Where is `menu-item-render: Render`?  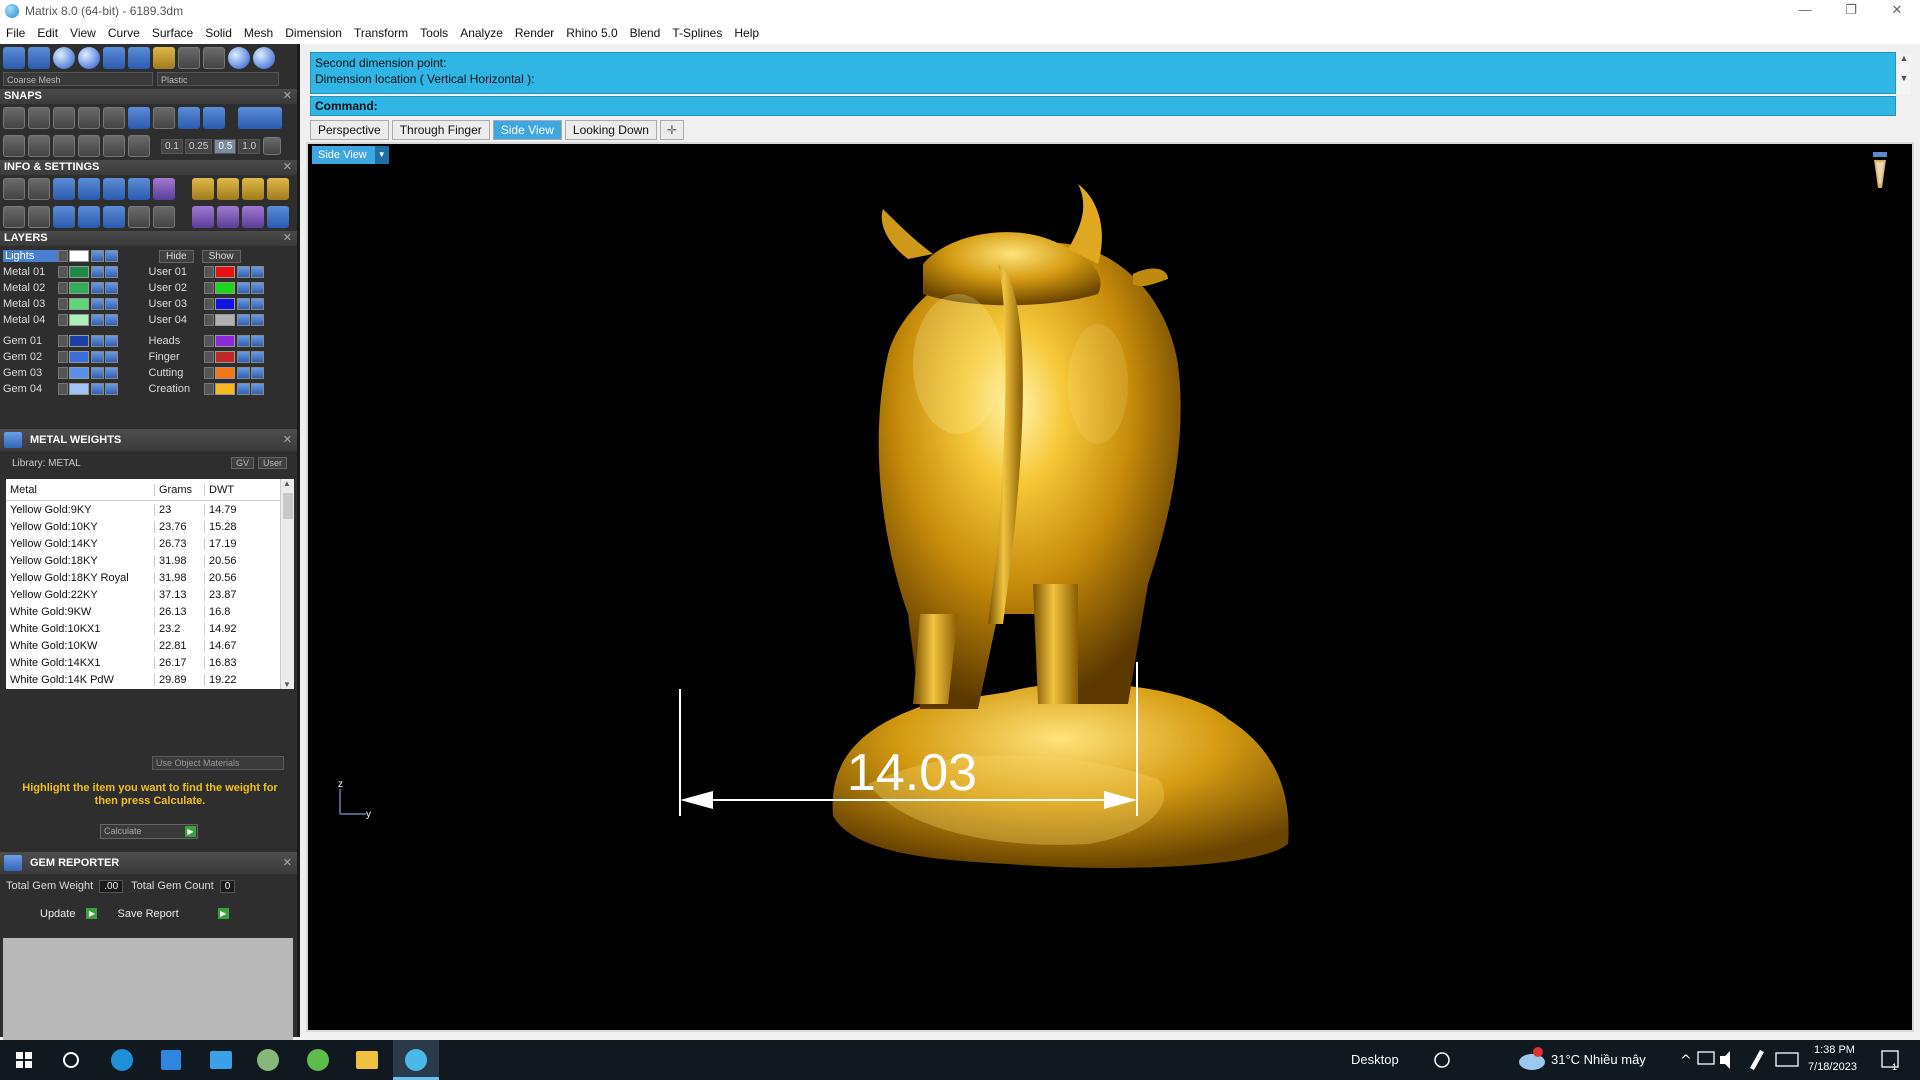
menu-item-render: Render is located at coordinates (534, 33).